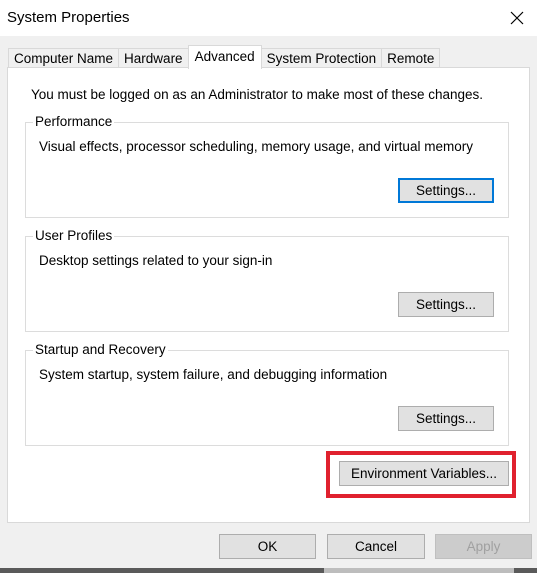  I want to click on tab-remote: Remote, so click(411, 58).